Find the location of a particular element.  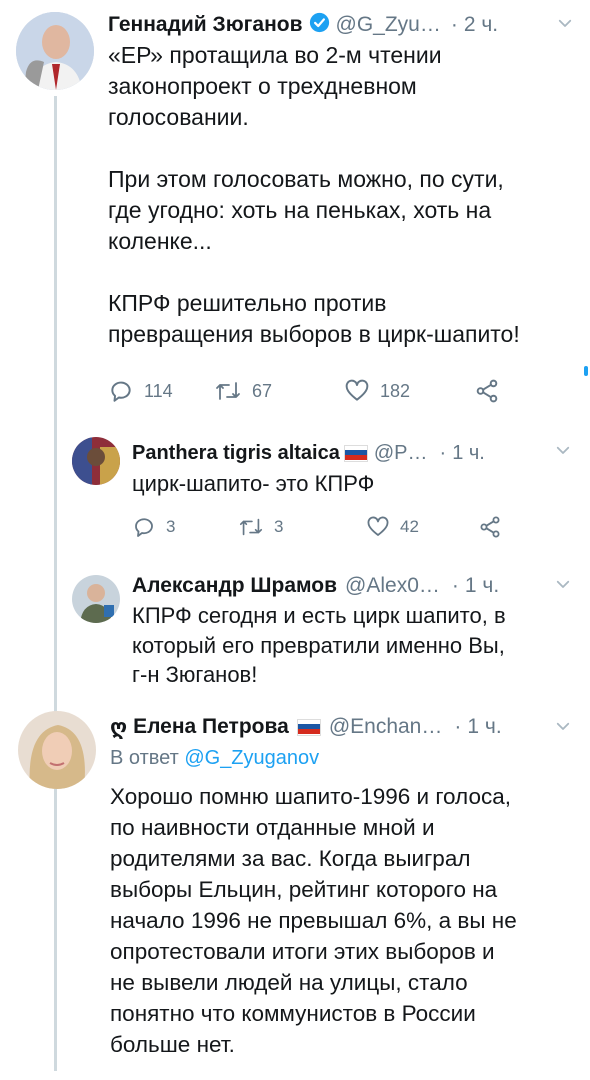

retweet-count: 67 is located at coordinates (262, 390).